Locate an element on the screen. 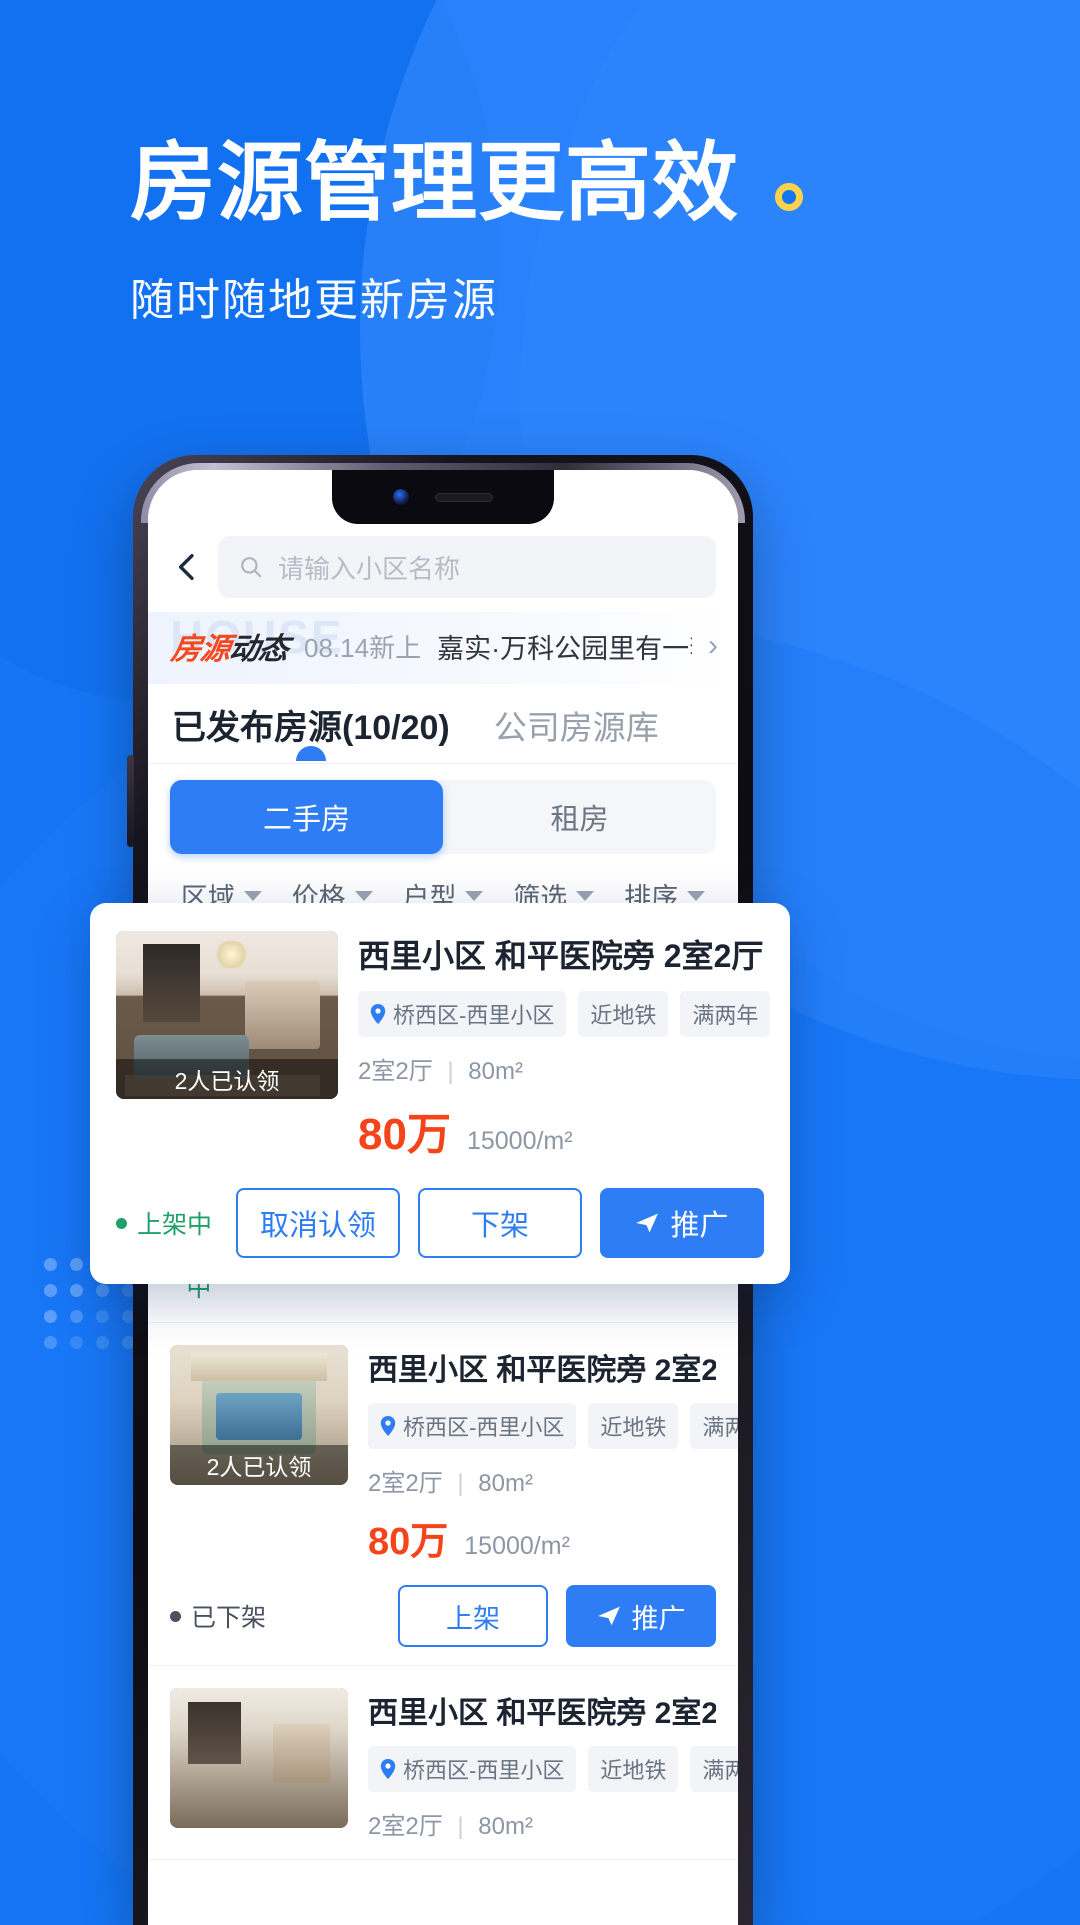  listing-row: 2人已认领 西里小区 和平医院旁 2室2厅1 桥西区-西里小区 is located at coordinates (443, 1494).